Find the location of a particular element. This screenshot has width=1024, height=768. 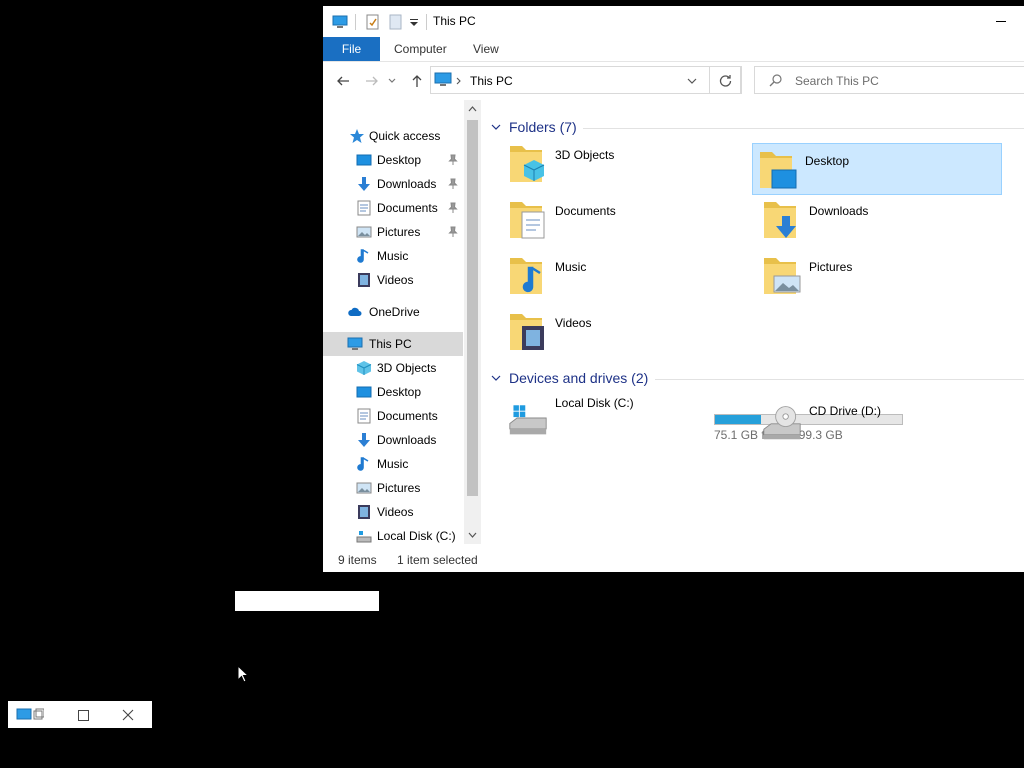

download-icon is located at coordinates (364, 440).